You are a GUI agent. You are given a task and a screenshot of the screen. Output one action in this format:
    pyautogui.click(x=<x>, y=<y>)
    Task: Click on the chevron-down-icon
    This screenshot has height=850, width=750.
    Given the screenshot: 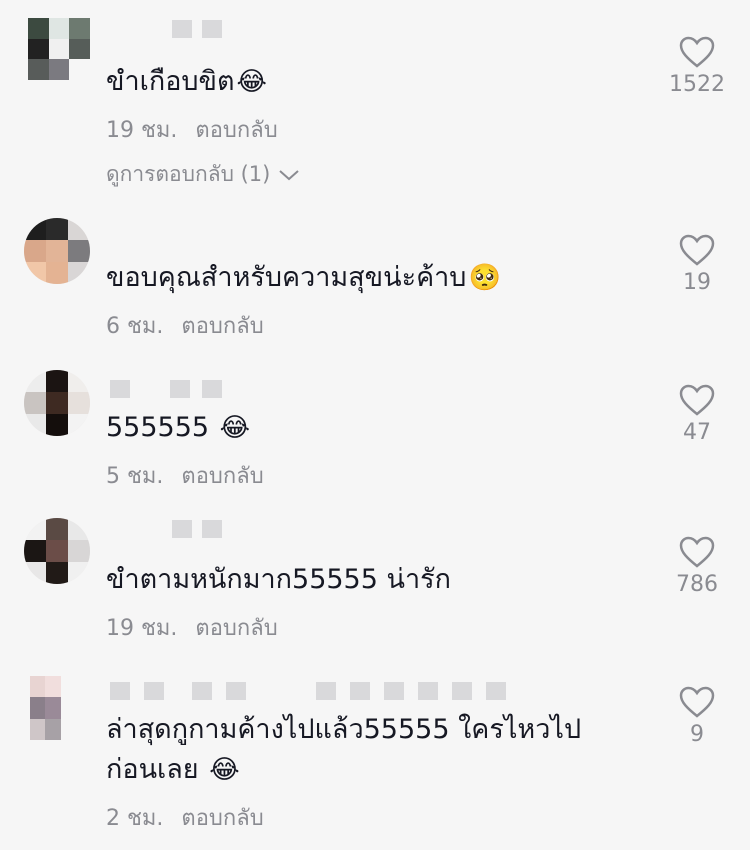 What is the action you would take?
    pyautogui.click(x=289, y=174)
    